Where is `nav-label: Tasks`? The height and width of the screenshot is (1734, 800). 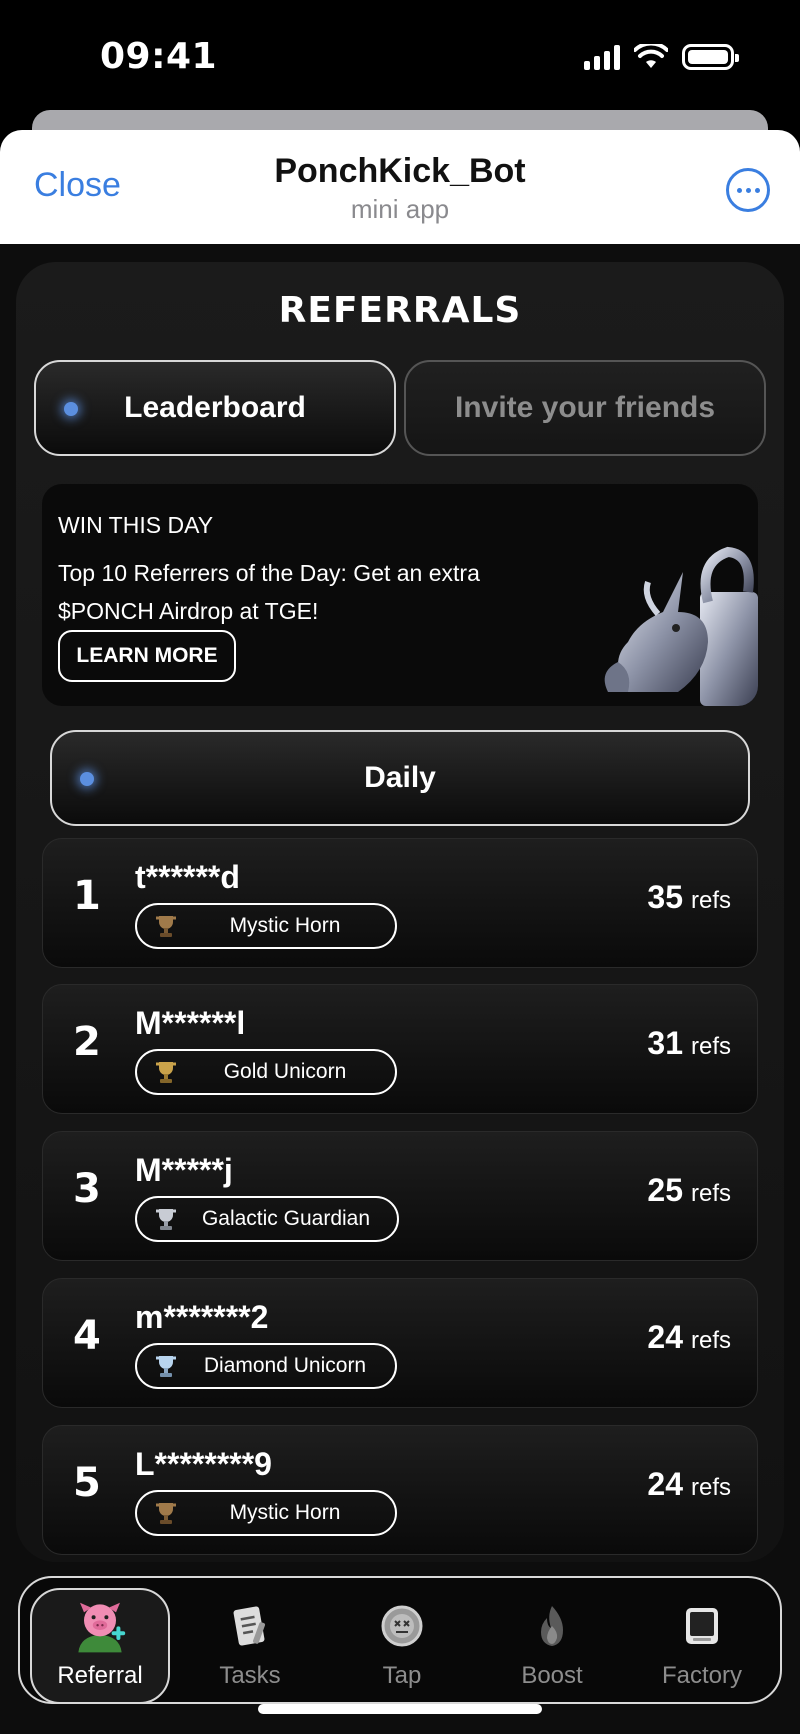
nav-label: Tasks is located at coordinates (250, 1675).